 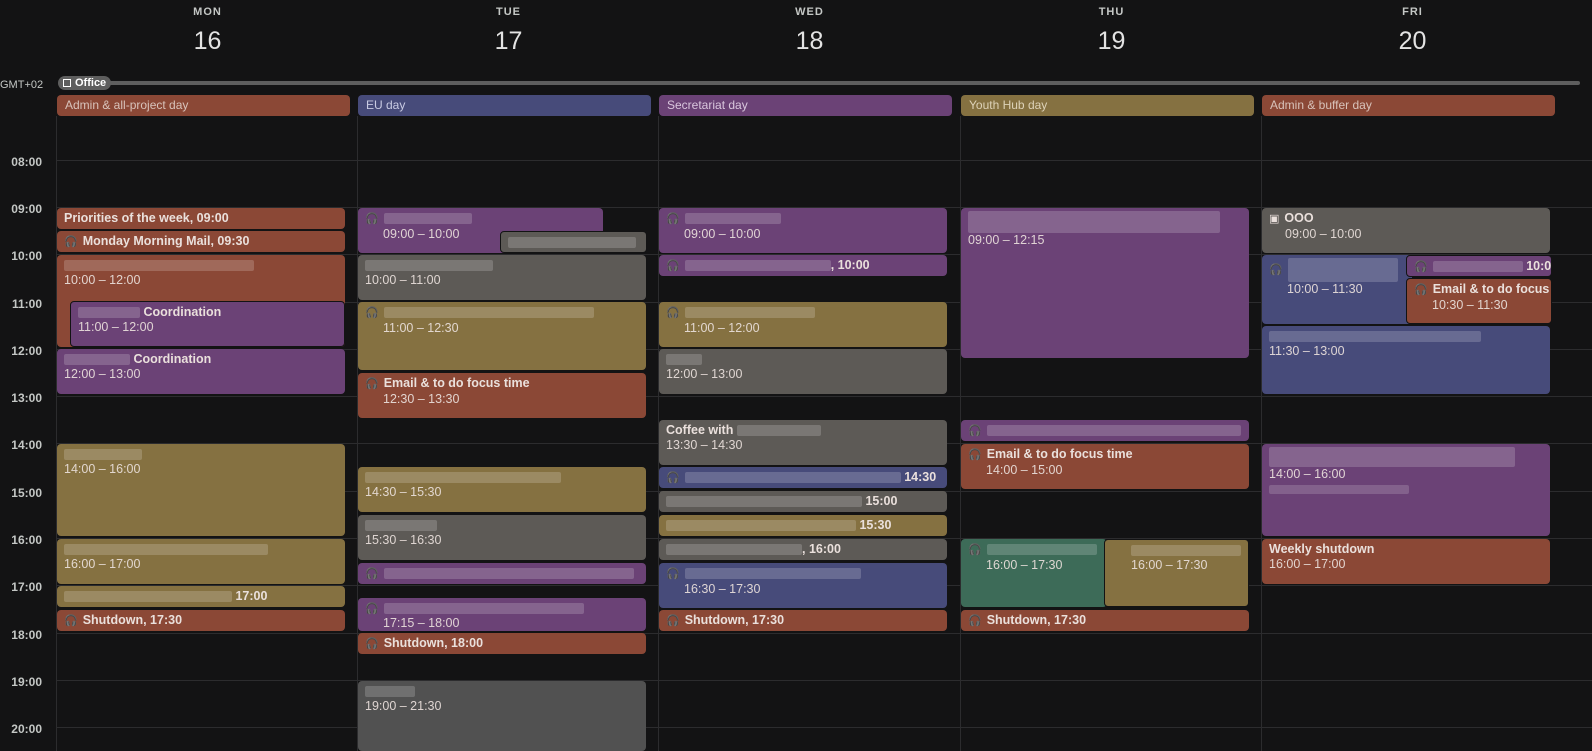 I want to click on day-header-tue: TUE 17, so click(x=508, y=28).